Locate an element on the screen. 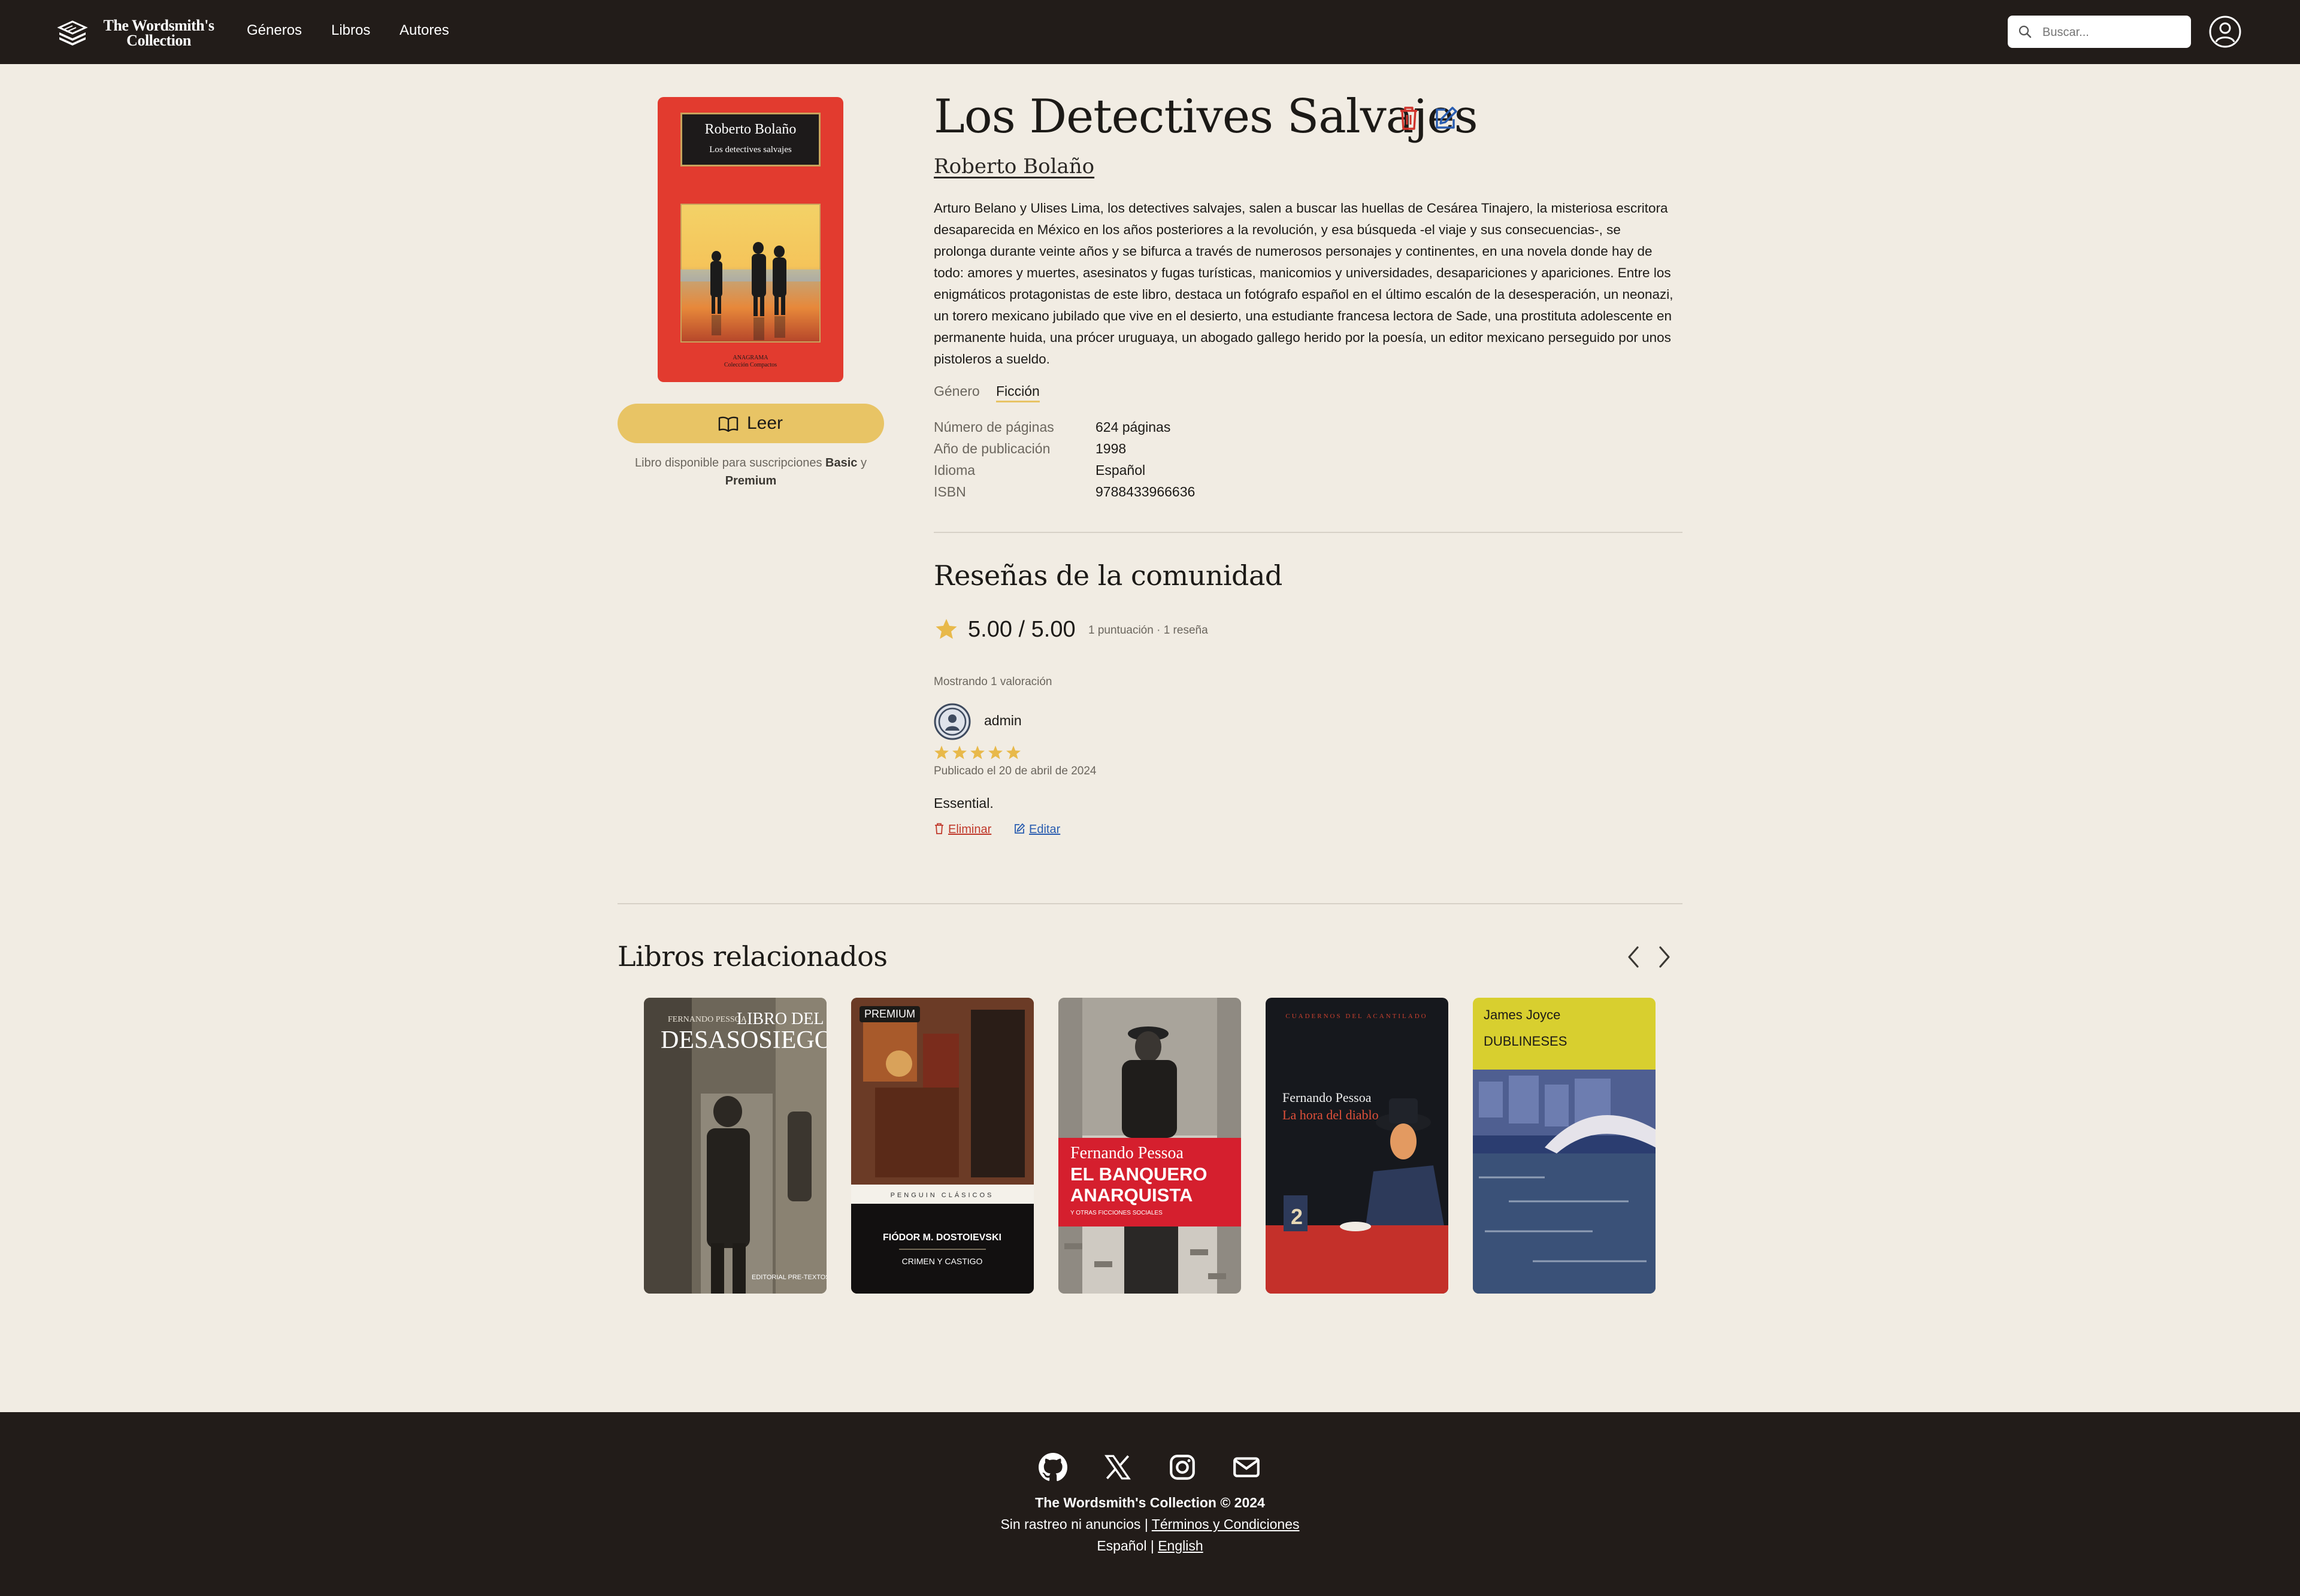  related-book-subtitle: Y OTRAS FICCIONES SOCIALES is located at coordinates (1116, 1213).